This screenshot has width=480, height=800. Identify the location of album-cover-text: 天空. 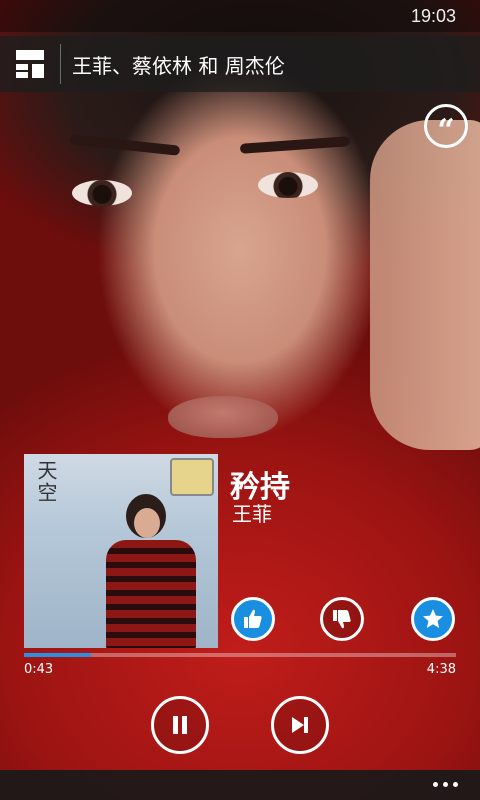
(46, 482).